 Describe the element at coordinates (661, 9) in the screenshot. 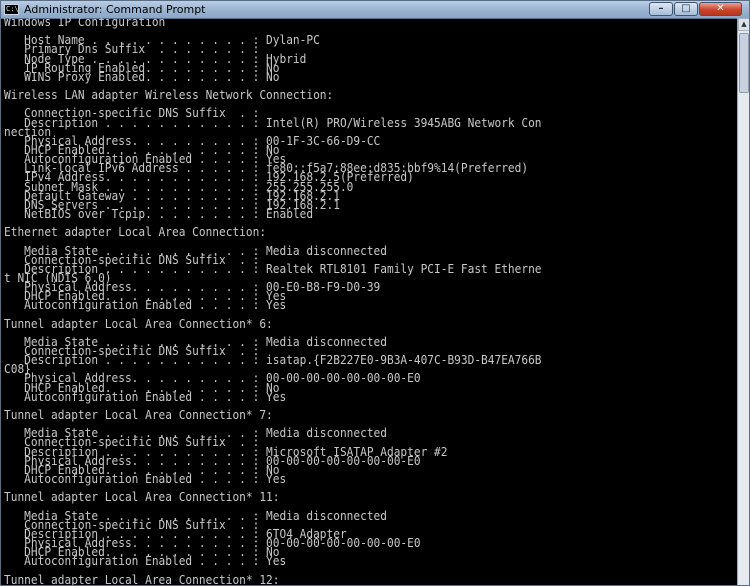

I see `minimize-button: –` at that location.